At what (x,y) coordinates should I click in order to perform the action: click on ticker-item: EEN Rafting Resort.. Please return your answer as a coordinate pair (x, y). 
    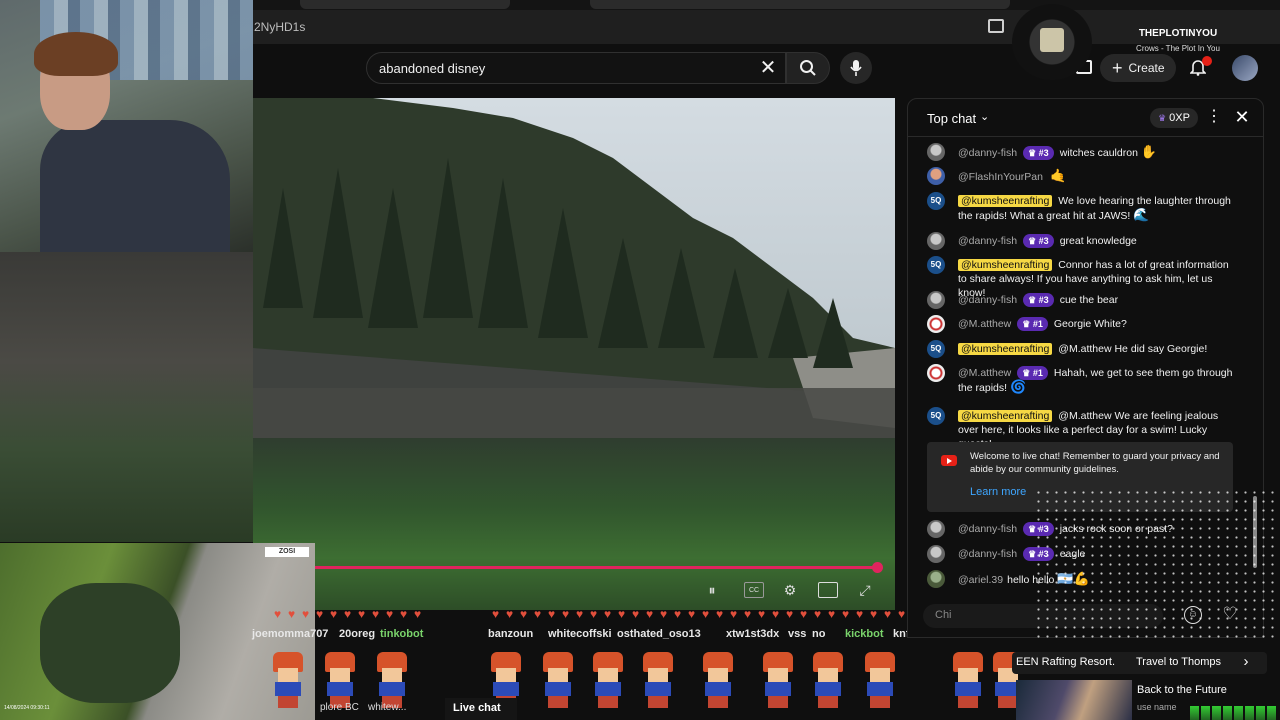
    Looking at the image, I should click on (1066, 662).